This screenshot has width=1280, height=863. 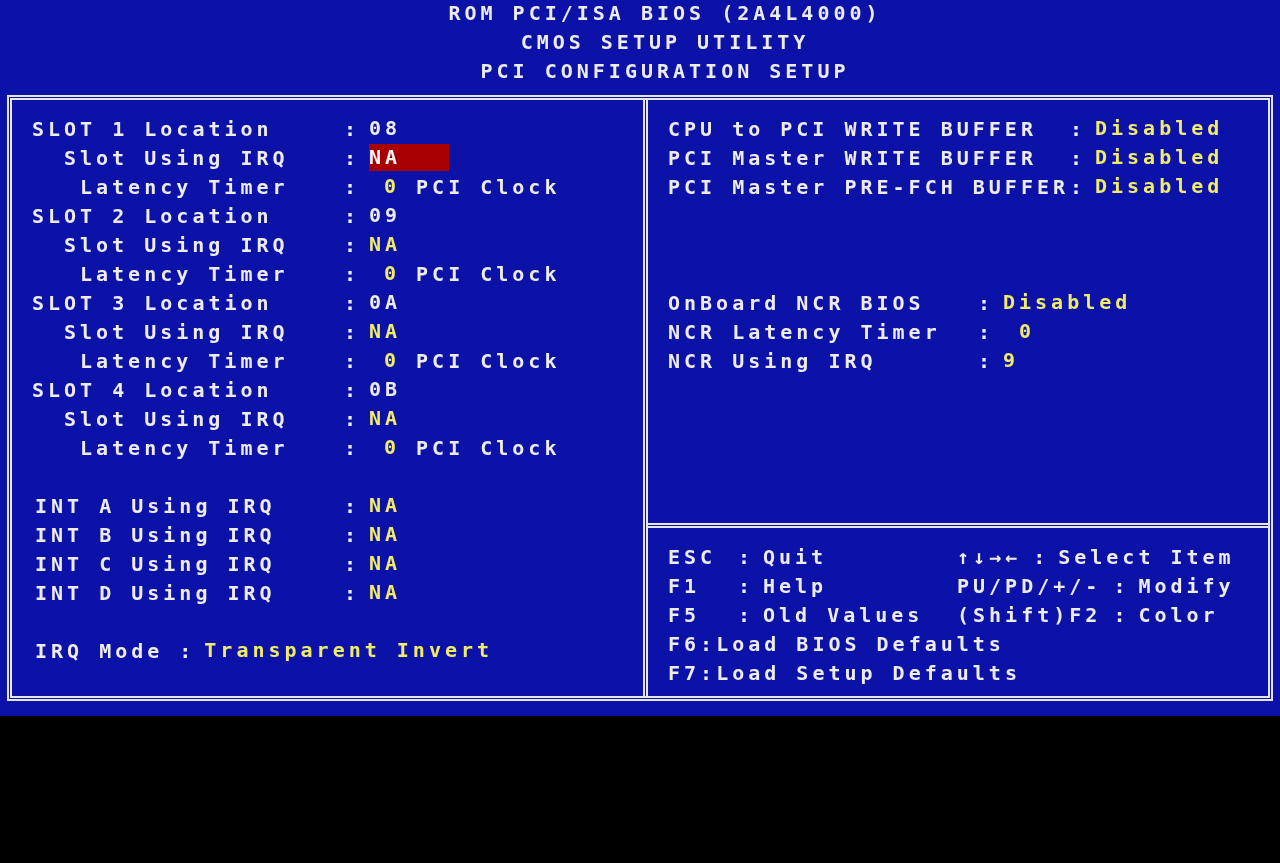 What do you see at coordinates (155, 505) in the screenshot?
I see `setting-label: INT A Using IRQ` at bounding box center [155, 505].